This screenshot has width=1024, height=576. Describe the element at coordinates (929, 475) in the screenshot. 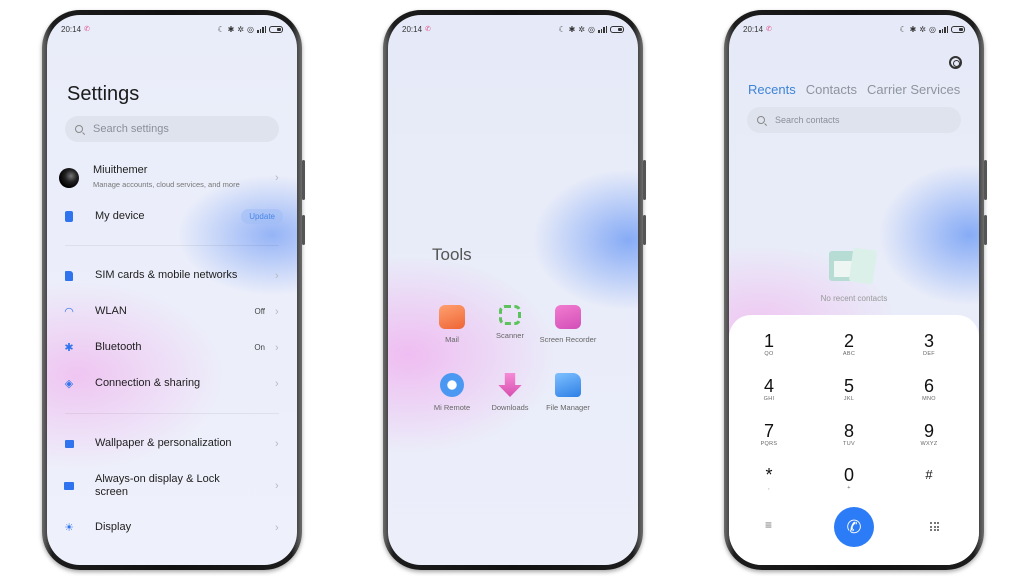

I see `dial-key-hash: #` at that location.